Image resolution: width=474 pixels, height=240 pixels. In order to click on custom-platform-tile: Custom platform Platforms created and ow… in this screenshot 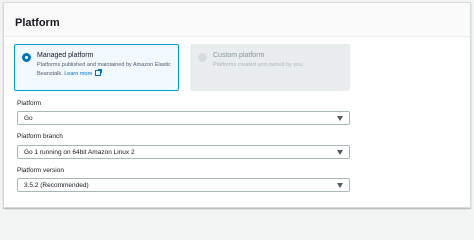, I will do `click(270, 67)`.